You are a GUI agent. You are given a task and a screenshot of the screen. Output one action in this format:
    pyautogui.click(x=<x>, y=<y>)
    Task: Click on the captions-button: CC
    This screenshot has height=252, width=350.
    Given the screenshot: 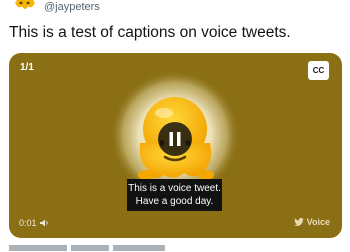 What is the action you would take?
    pyautogui.click(x=318, y=70)
    